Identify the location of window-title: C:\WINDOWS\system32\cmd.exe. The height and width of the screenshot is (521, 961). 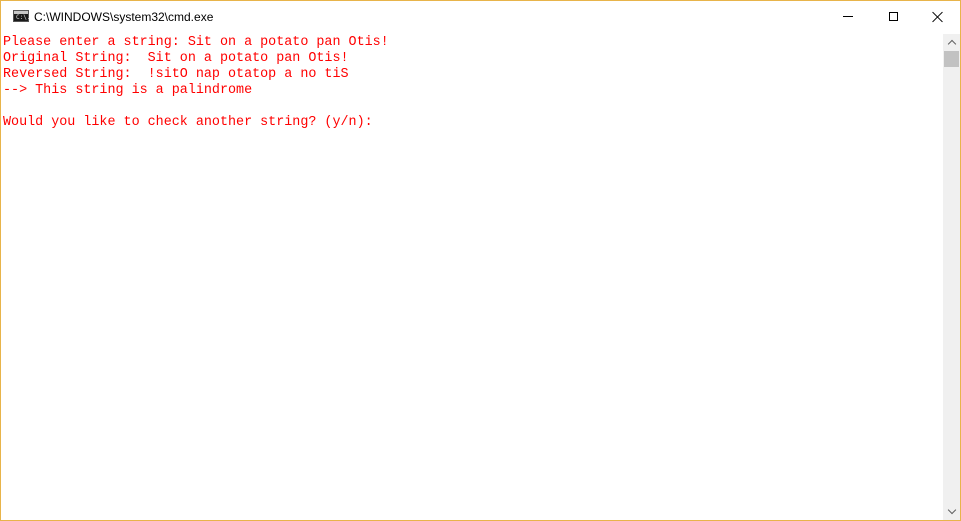
(124, 17).